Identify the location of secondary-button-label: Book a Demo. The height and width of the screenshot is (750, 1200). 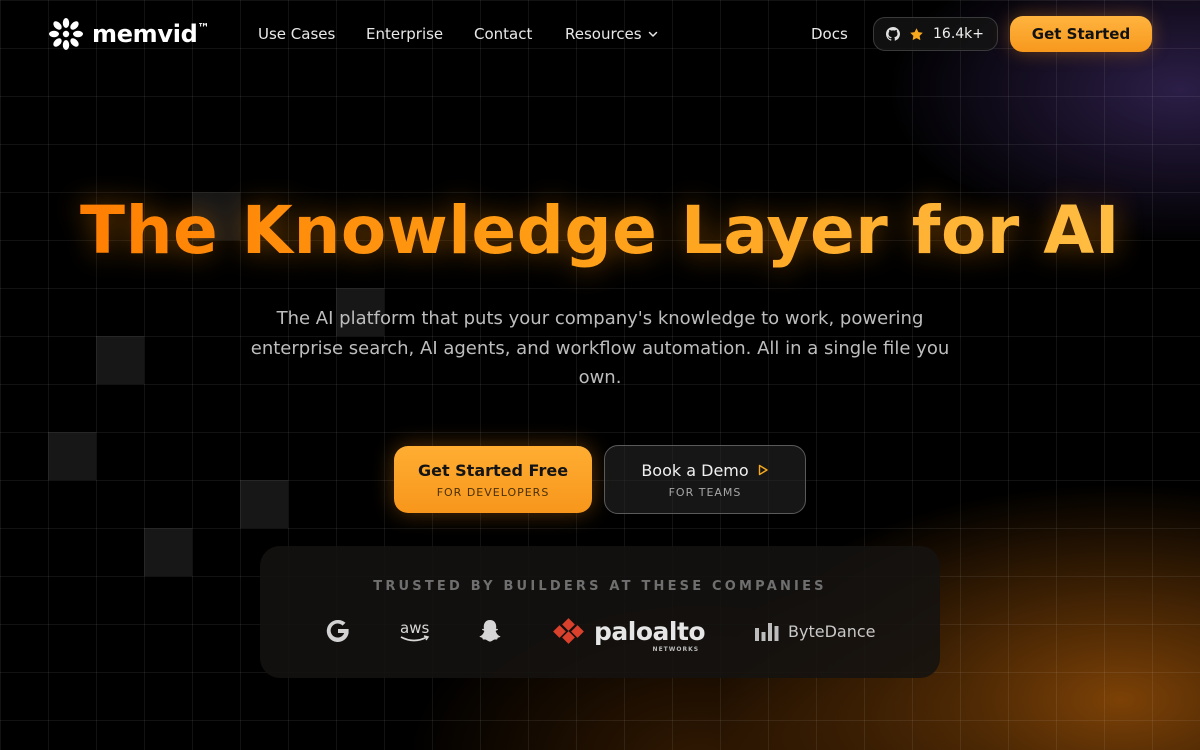
(695, 470).